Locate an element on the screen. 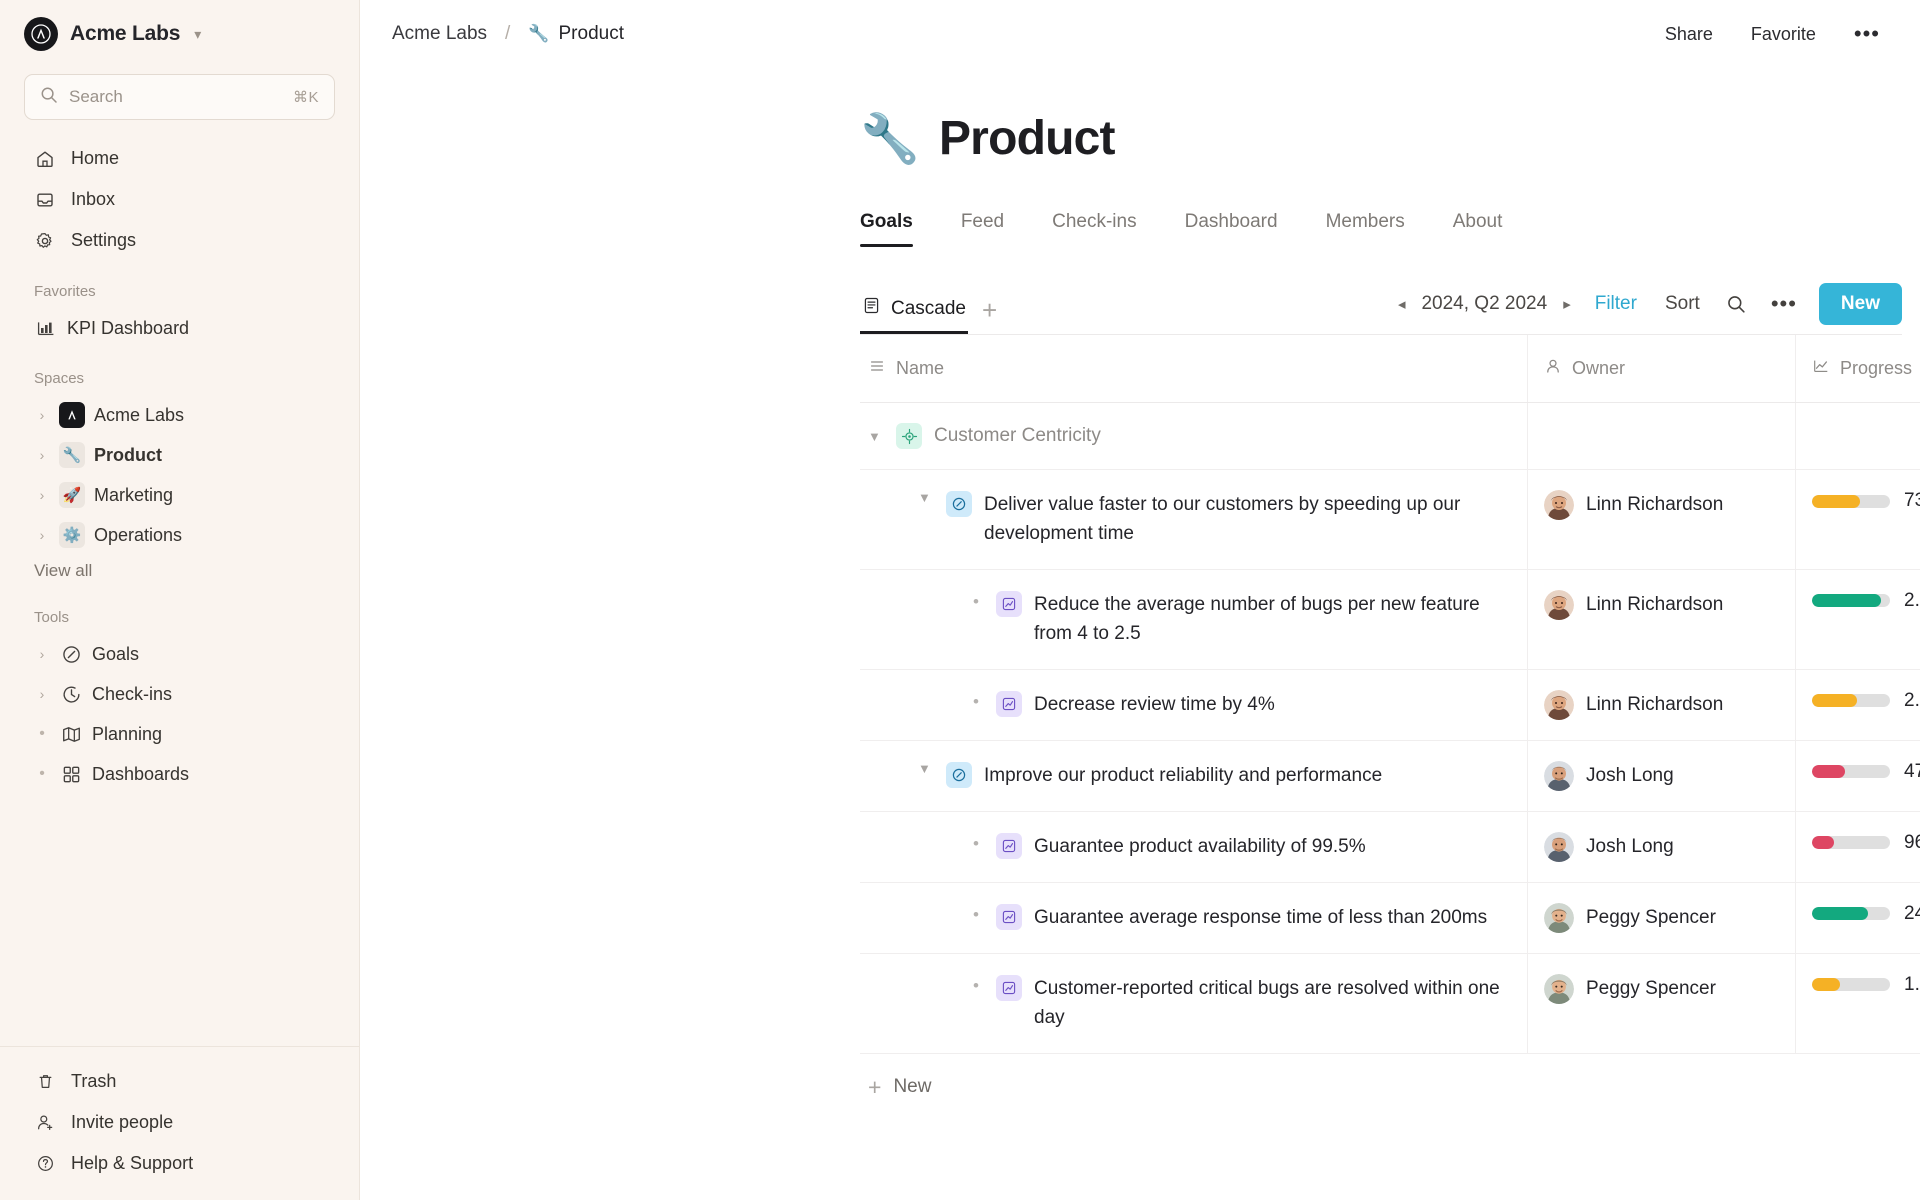 This screenshot has height=1200, width=1920. tab-members: Members is located at coordinates (1365, 229).